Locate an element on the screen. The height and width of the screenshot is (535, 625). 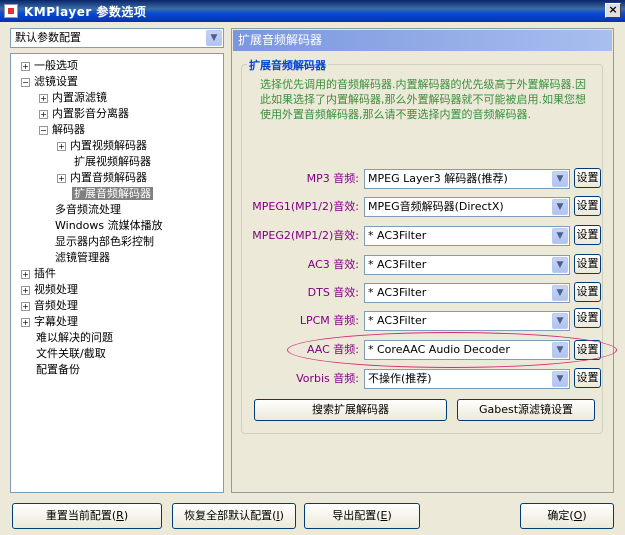
reset-config-button: 重置当前配置(R) is located at coordinates (87, 516).